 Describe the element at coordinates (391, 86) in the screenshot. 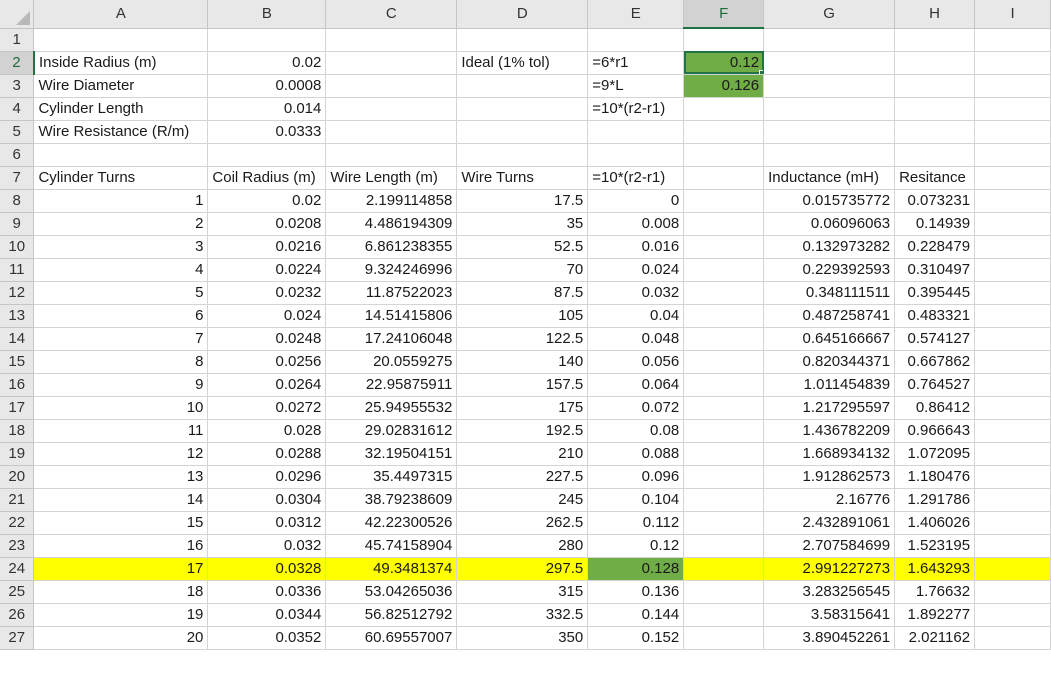

I see `cell-c3` at that location.